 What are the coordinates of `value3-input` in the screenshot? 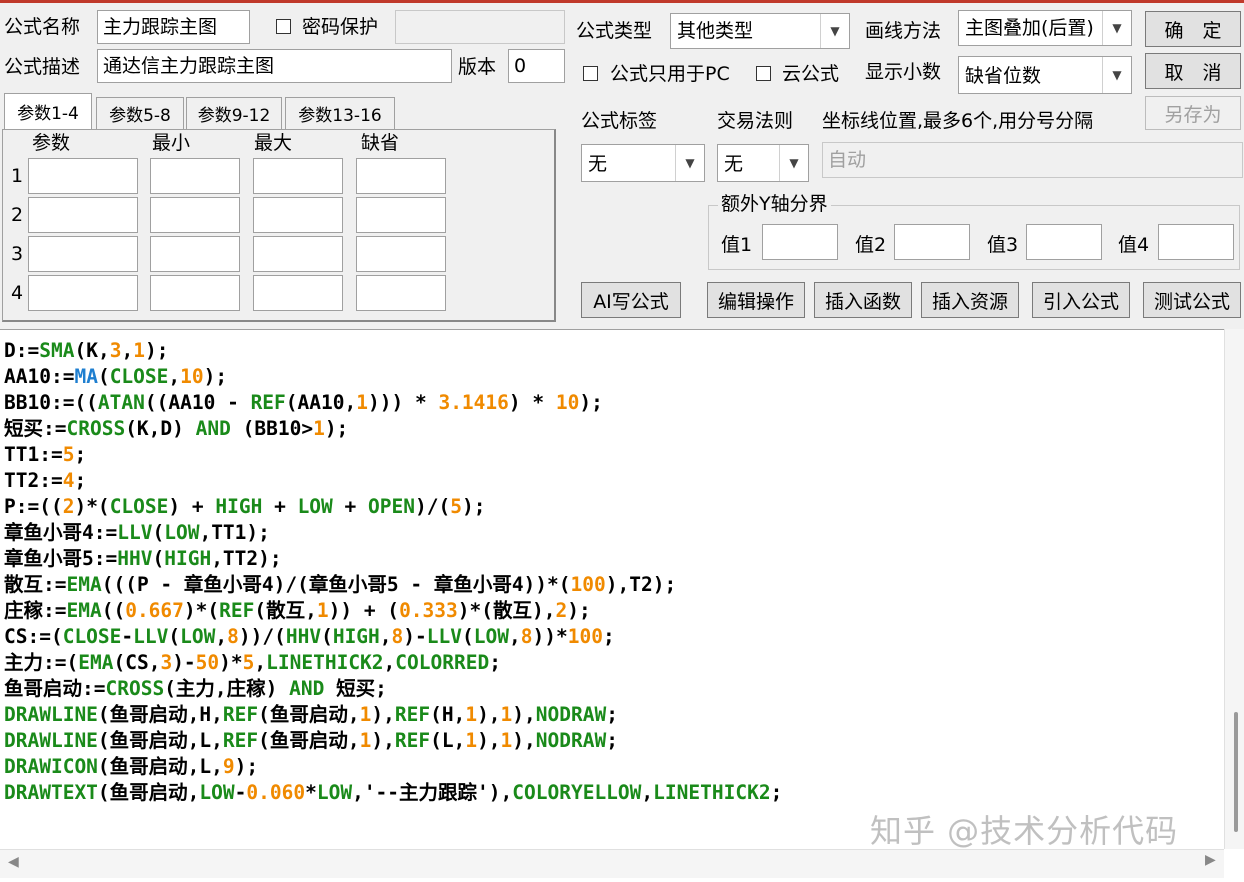 It's located at (1064, 242).